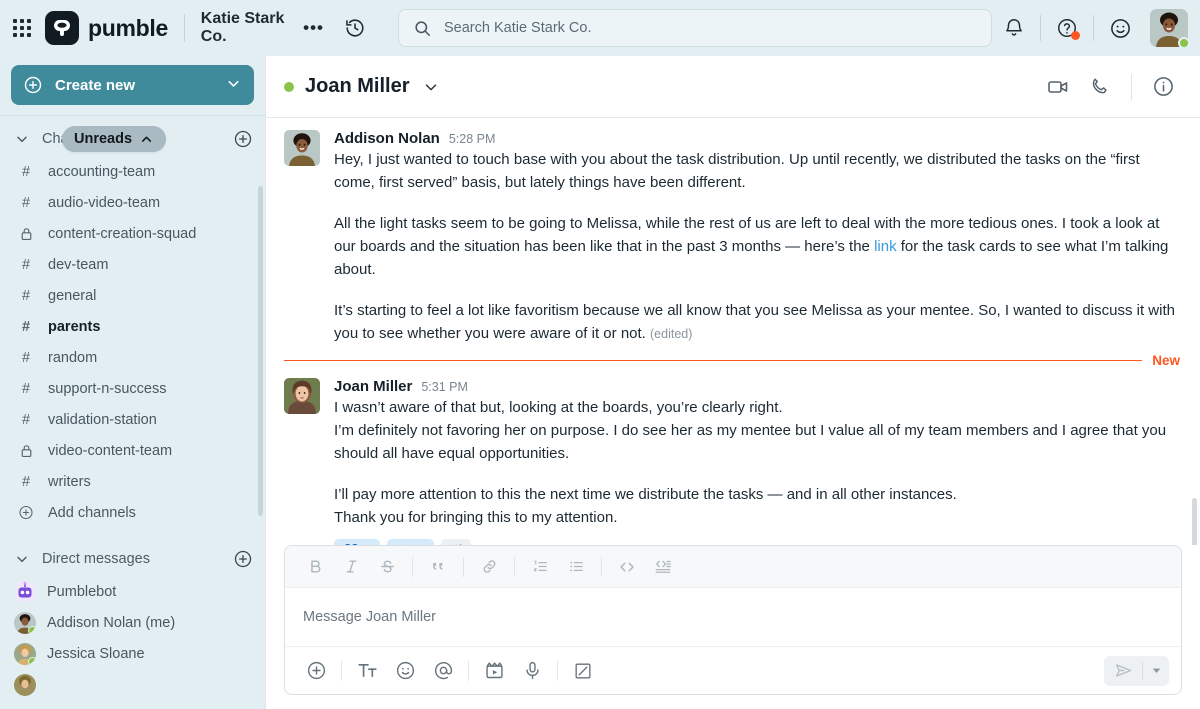 This screenshot has height=709, width=1200. I want to click on emoji-button, so click(405, 671).